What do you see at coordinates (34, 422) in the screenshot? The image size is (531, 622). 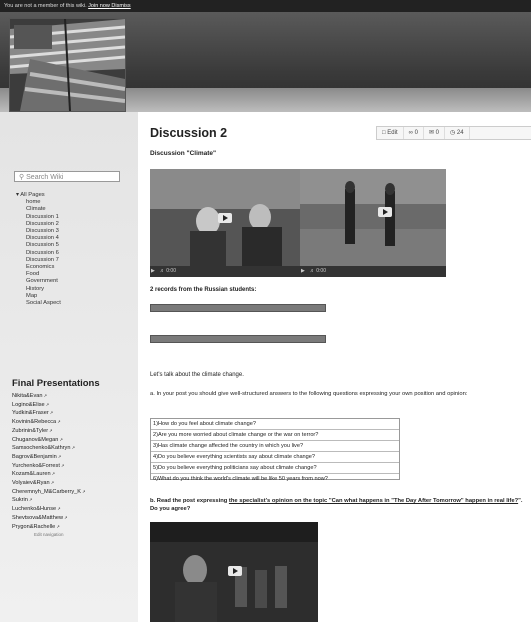 I see `final-presentation-label: Kovinin&Rebecca` at bounding box center [34, 422].